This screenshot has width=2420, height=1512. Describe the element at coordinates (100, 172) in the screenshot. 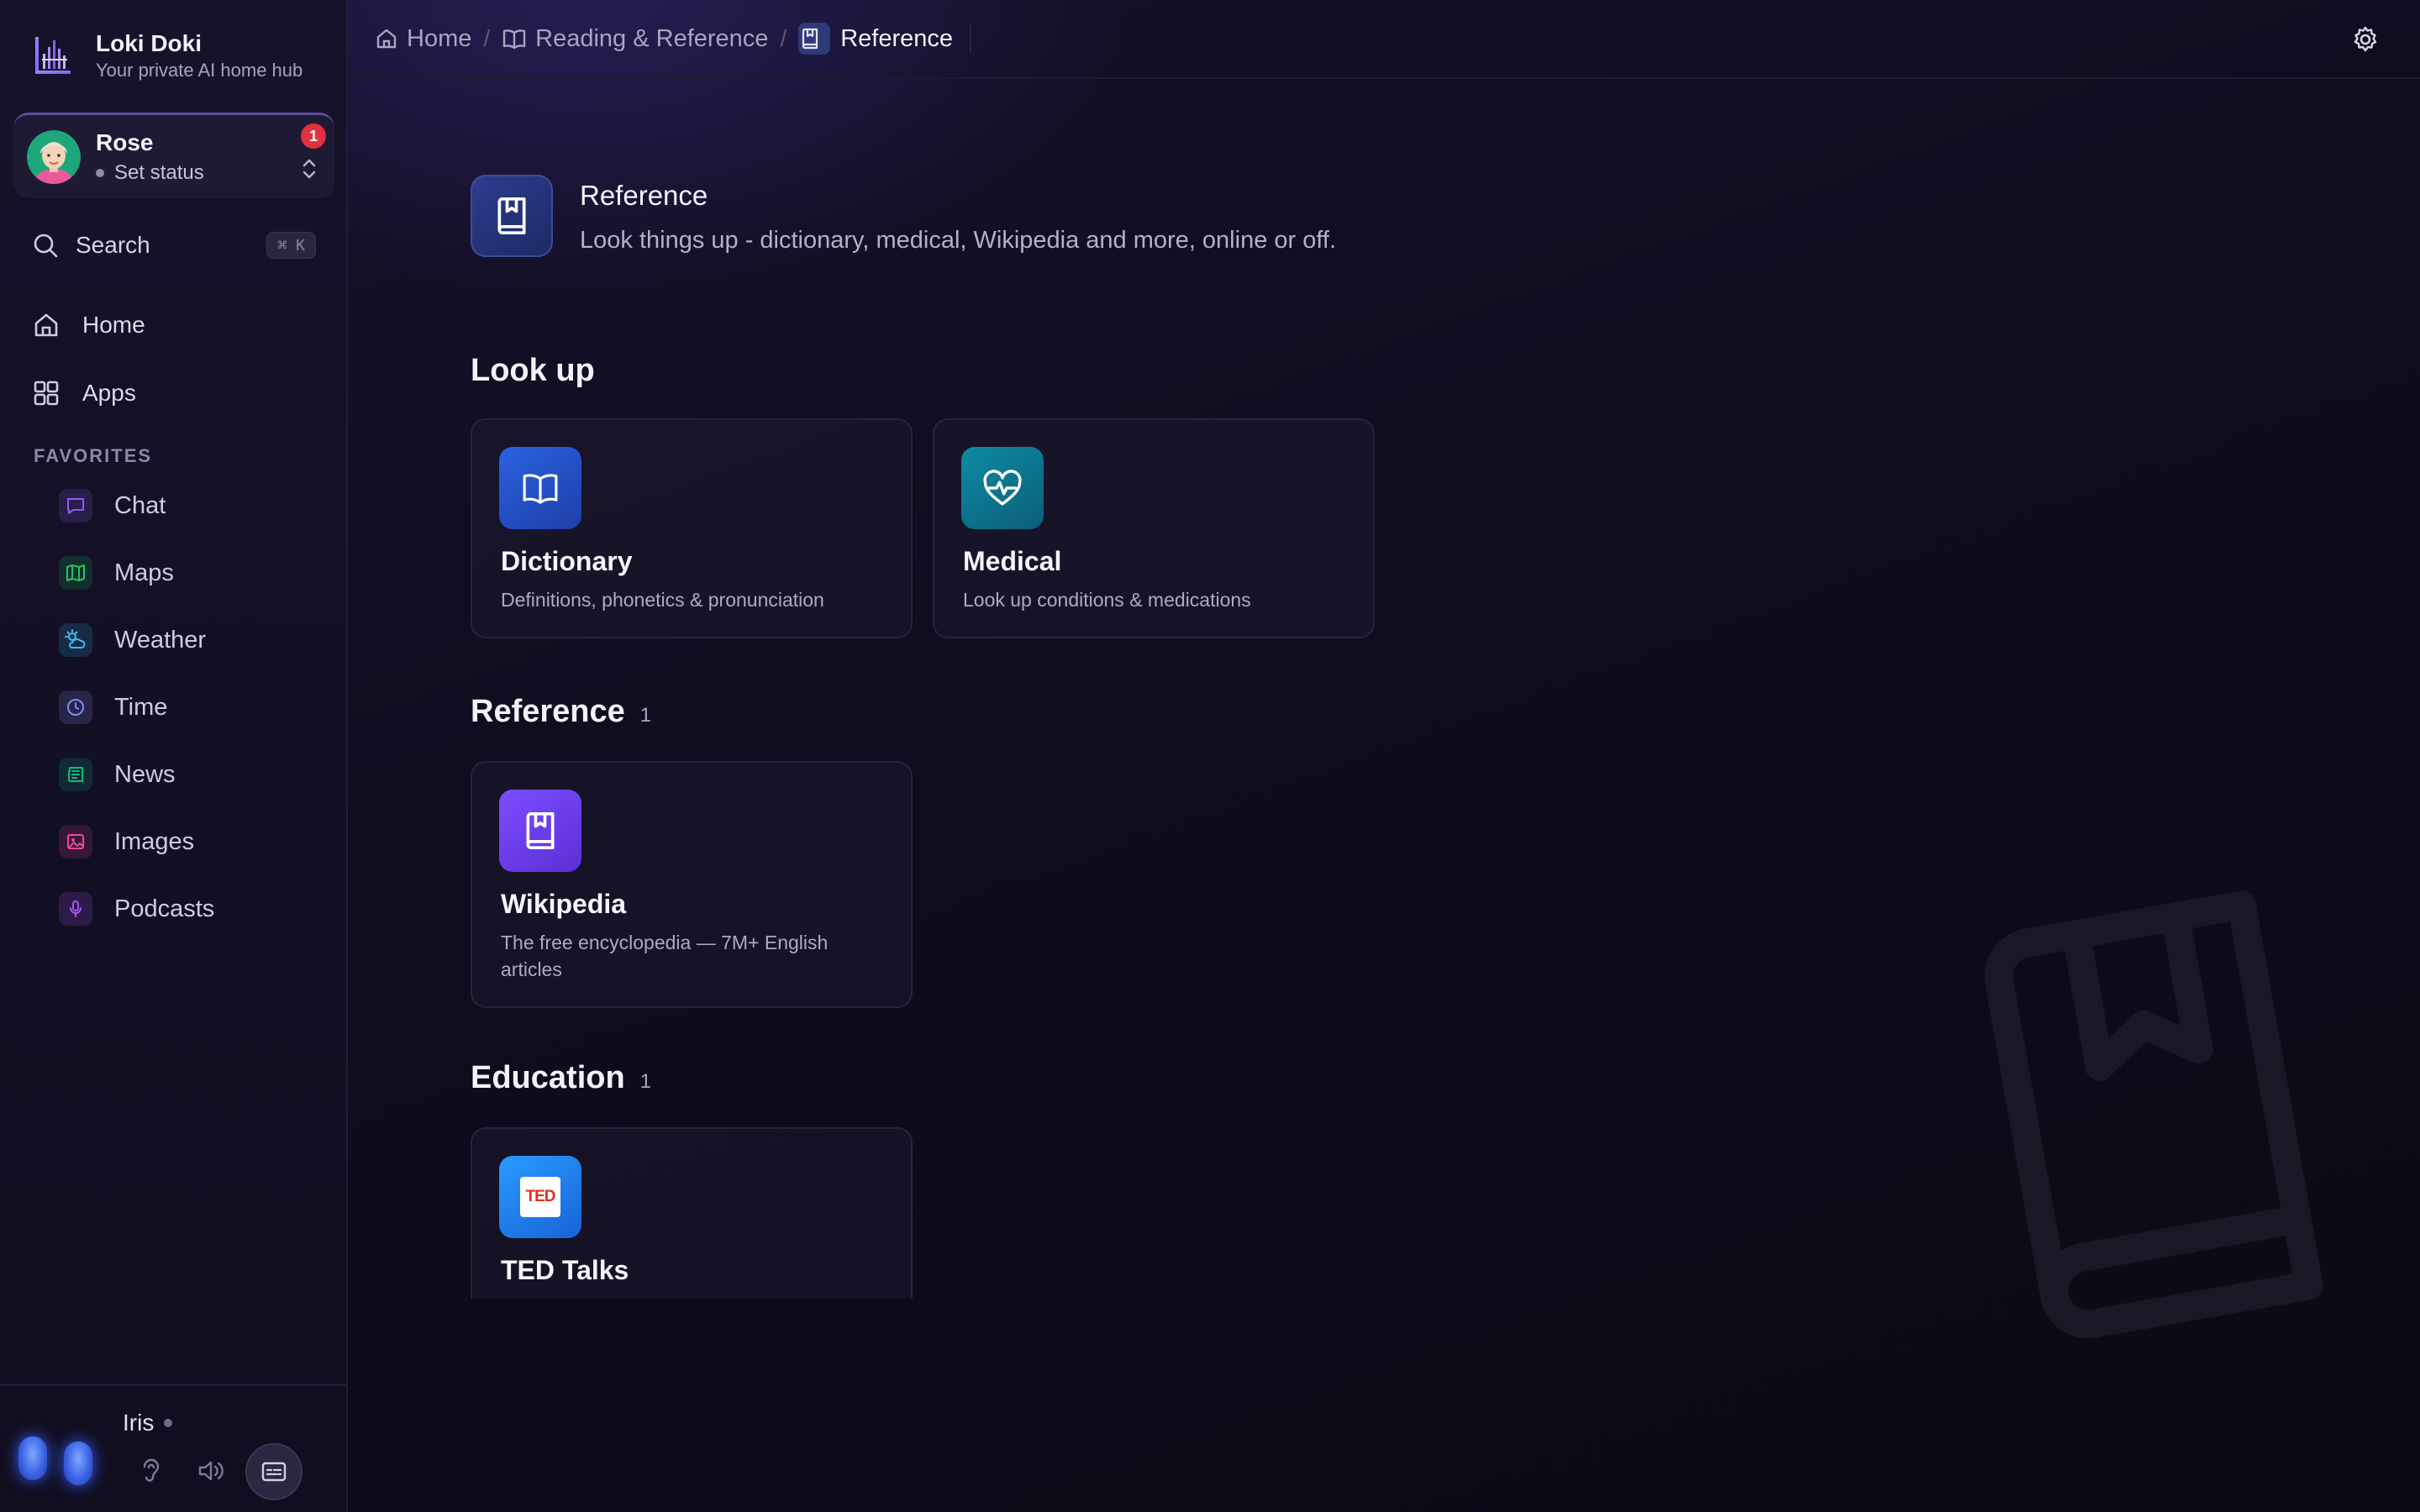

I see `status-dot` at that location.